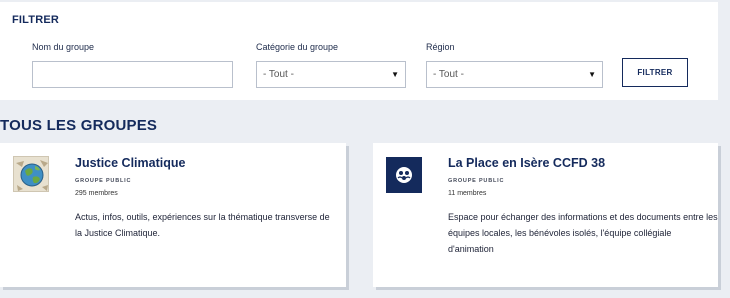  I want to click on group-name: La Place en Isère CCFD 38, so click(526, 163).